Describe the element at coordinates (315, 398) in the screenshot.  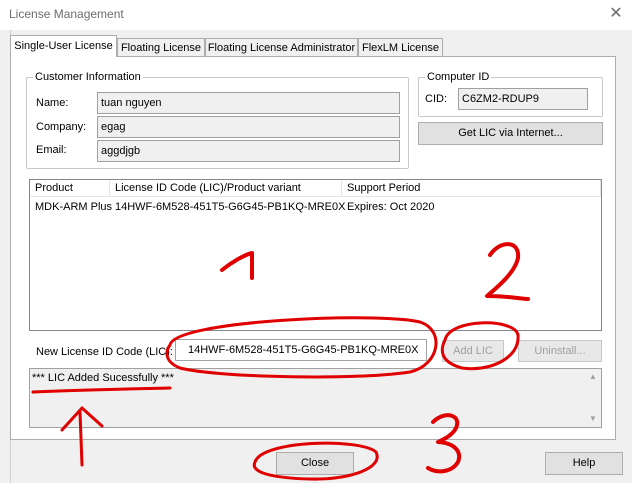
I see `message-box: *** LIC Added Sucessfully *** ▲ ▼` at that location.